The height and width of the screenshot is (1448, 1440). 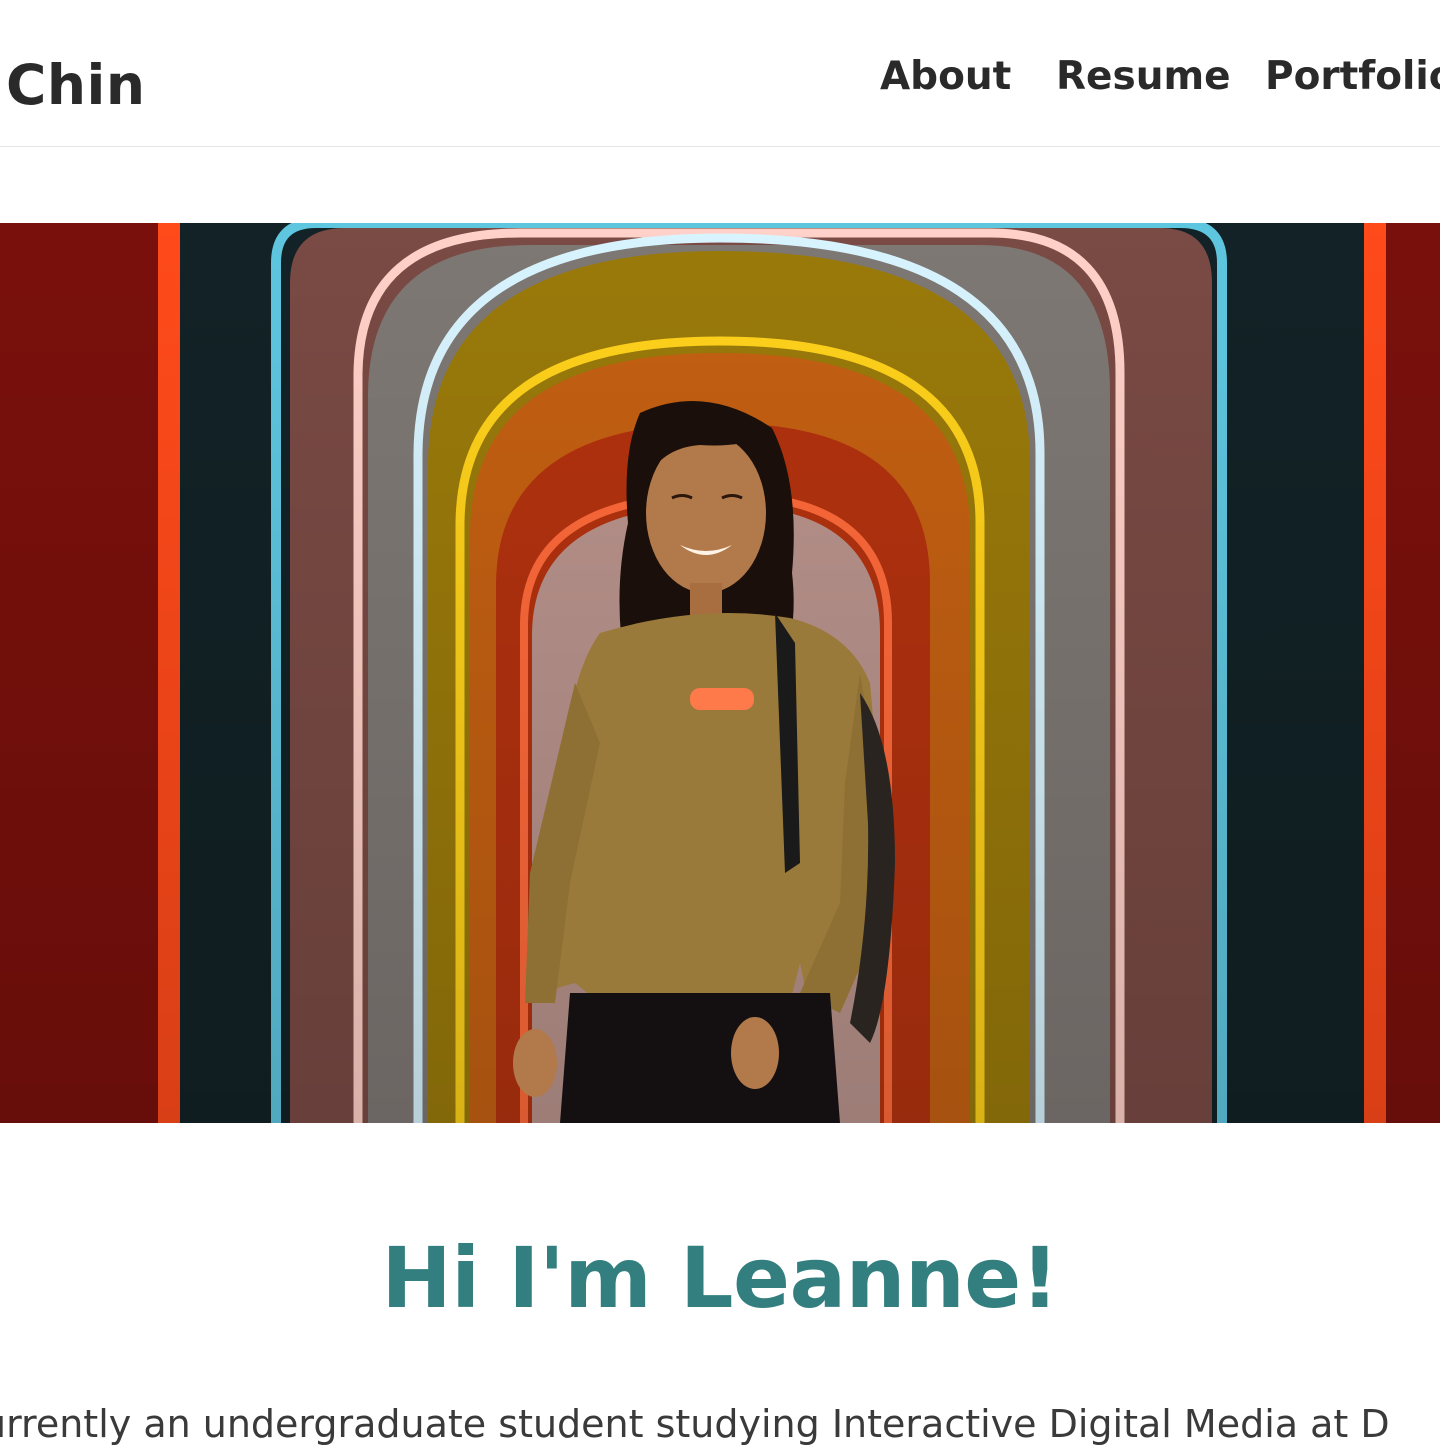 I want to click on nav-about-link: About, so click(x=945, y=77).